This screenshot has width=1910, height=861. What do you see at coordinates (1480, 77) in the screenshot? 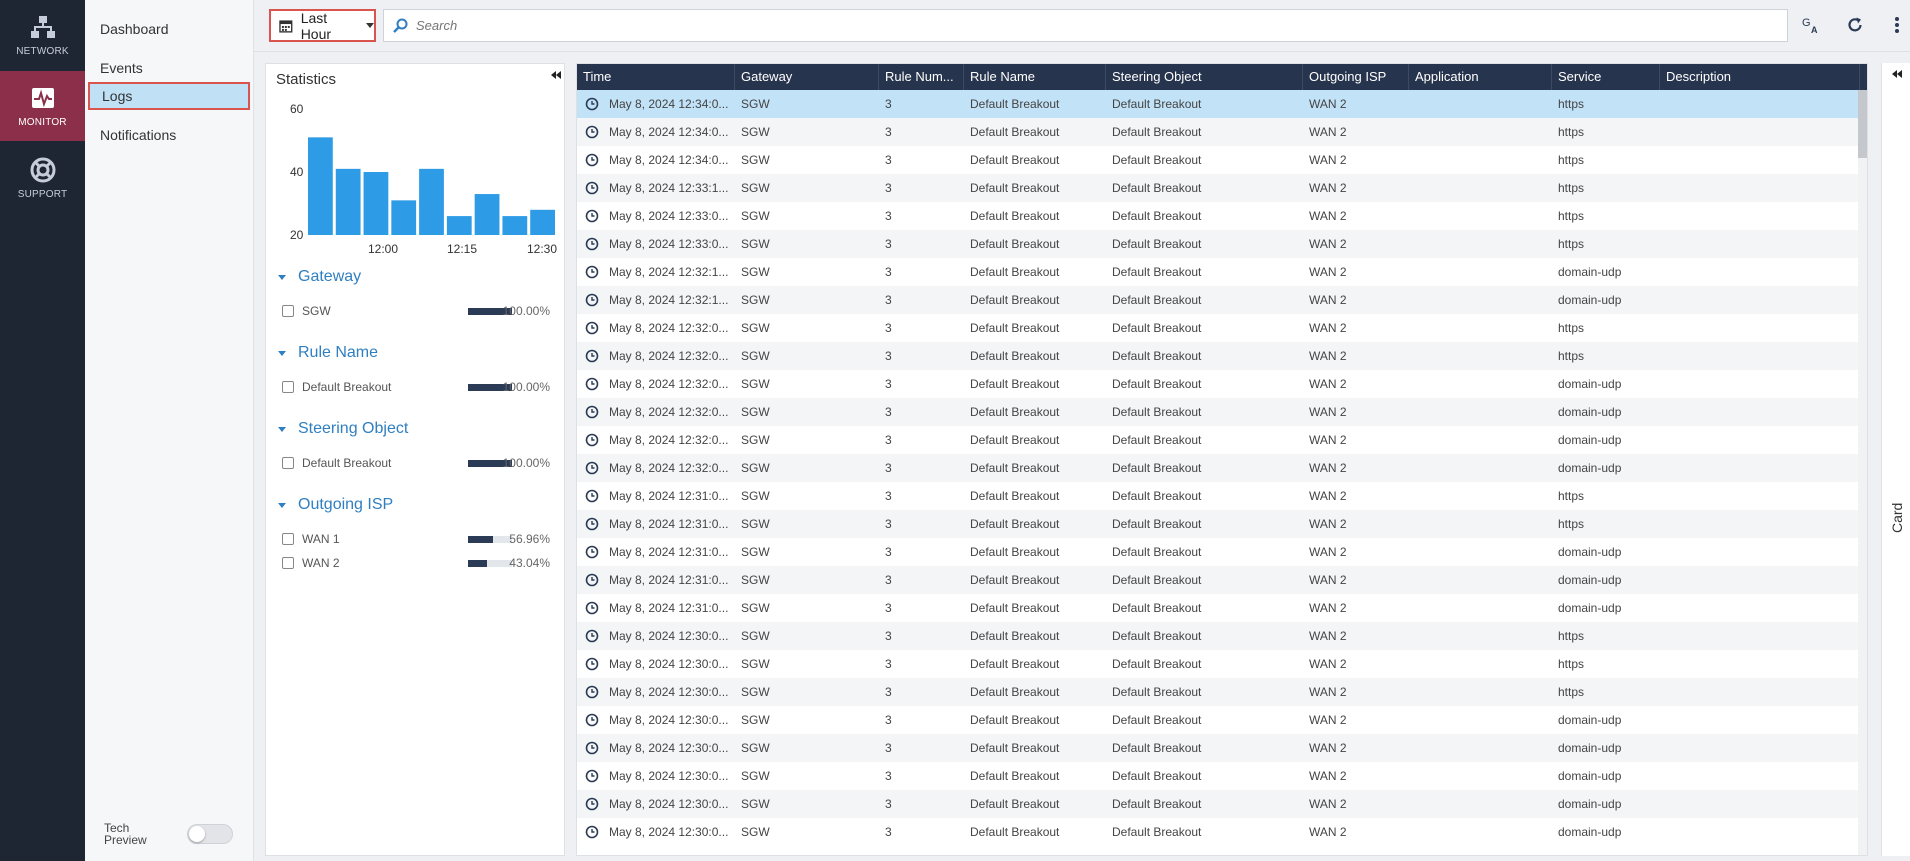
I see `column-header: Application` at bounding box center [1480, 77].